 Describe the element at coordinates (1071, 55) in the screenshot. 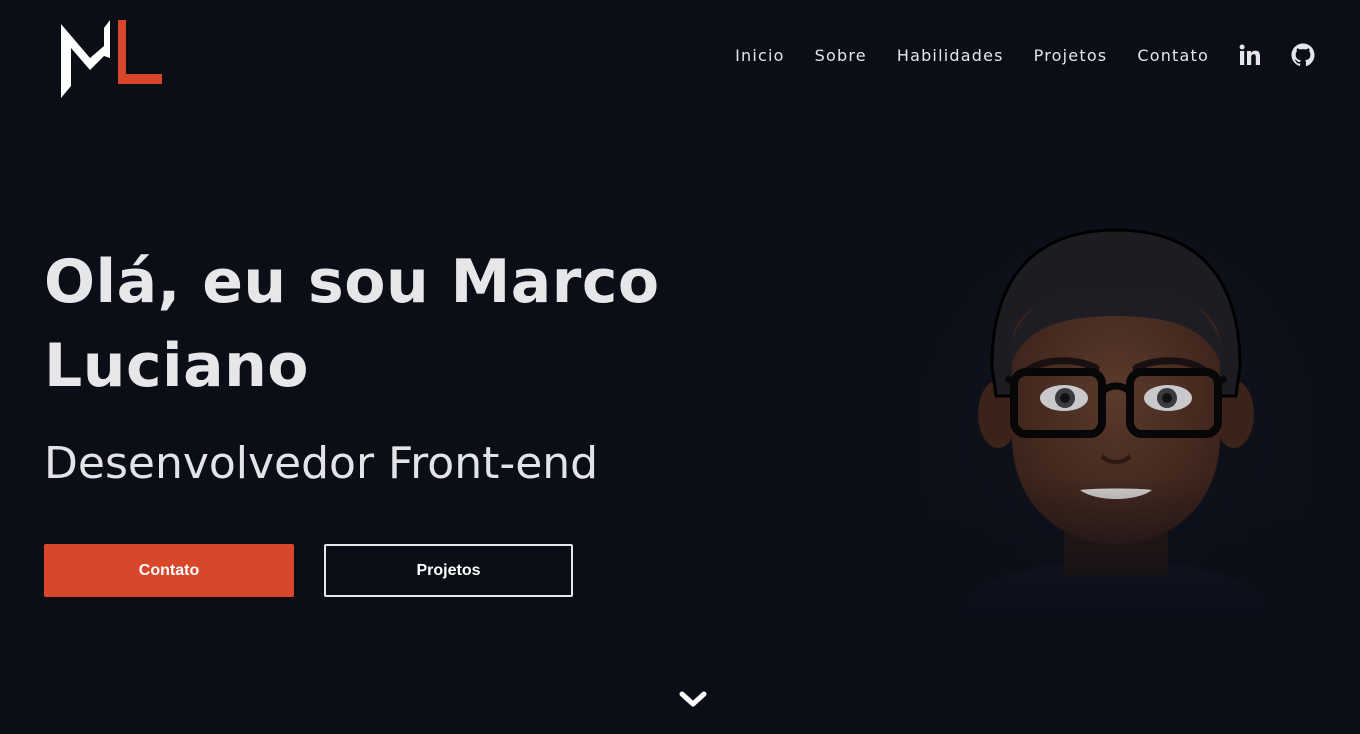

I see `nav-link-projetos: Projetos` at that location.